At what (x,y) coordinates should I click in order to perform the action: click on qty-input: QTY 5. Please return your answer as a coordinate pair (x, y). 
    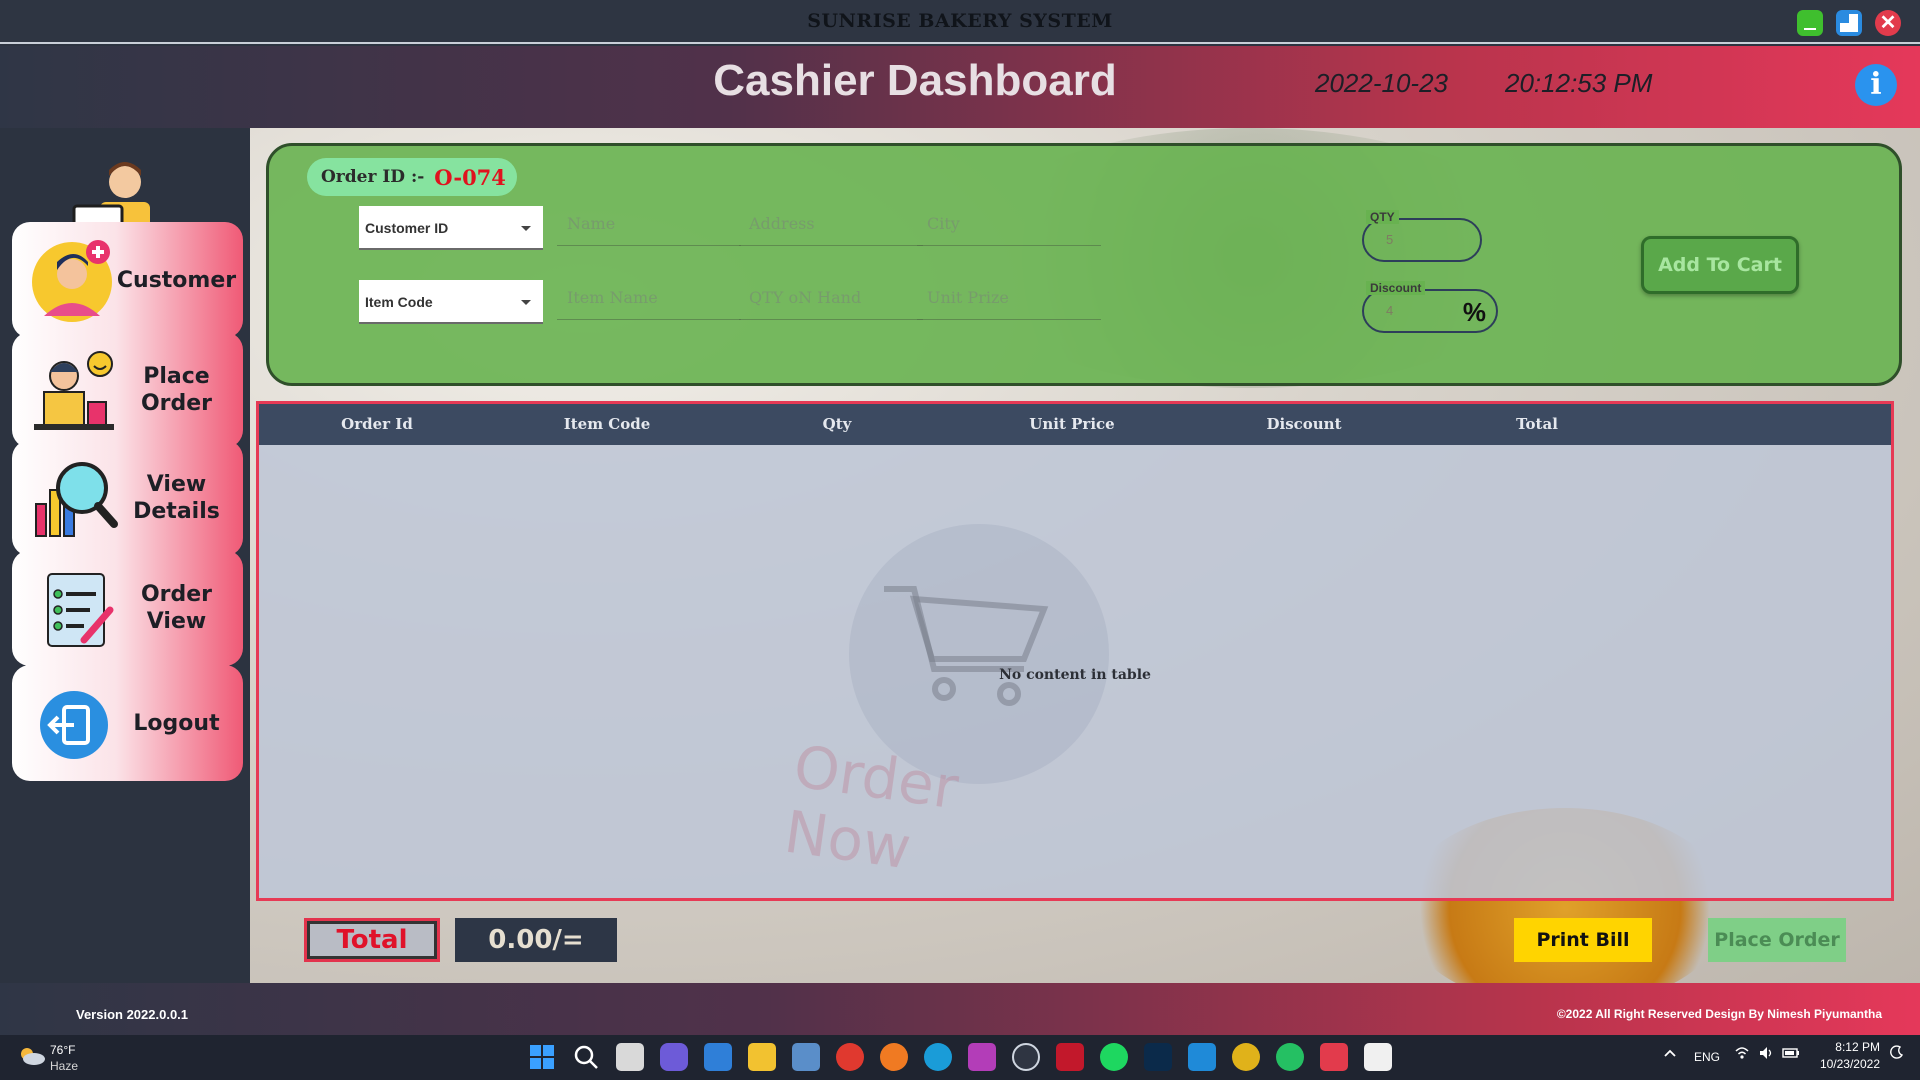
    Looking at the image, I should click on (1422, 236).